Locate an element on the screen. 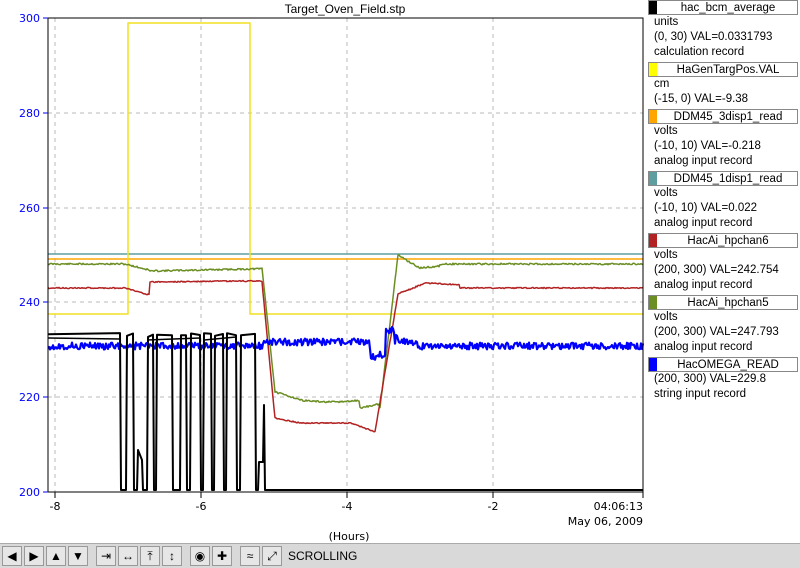 The height and width of the screenshot is (568, 800). pv-info-line: (-10, 10) VAL=0.022 is located at coordinates (706, 208).